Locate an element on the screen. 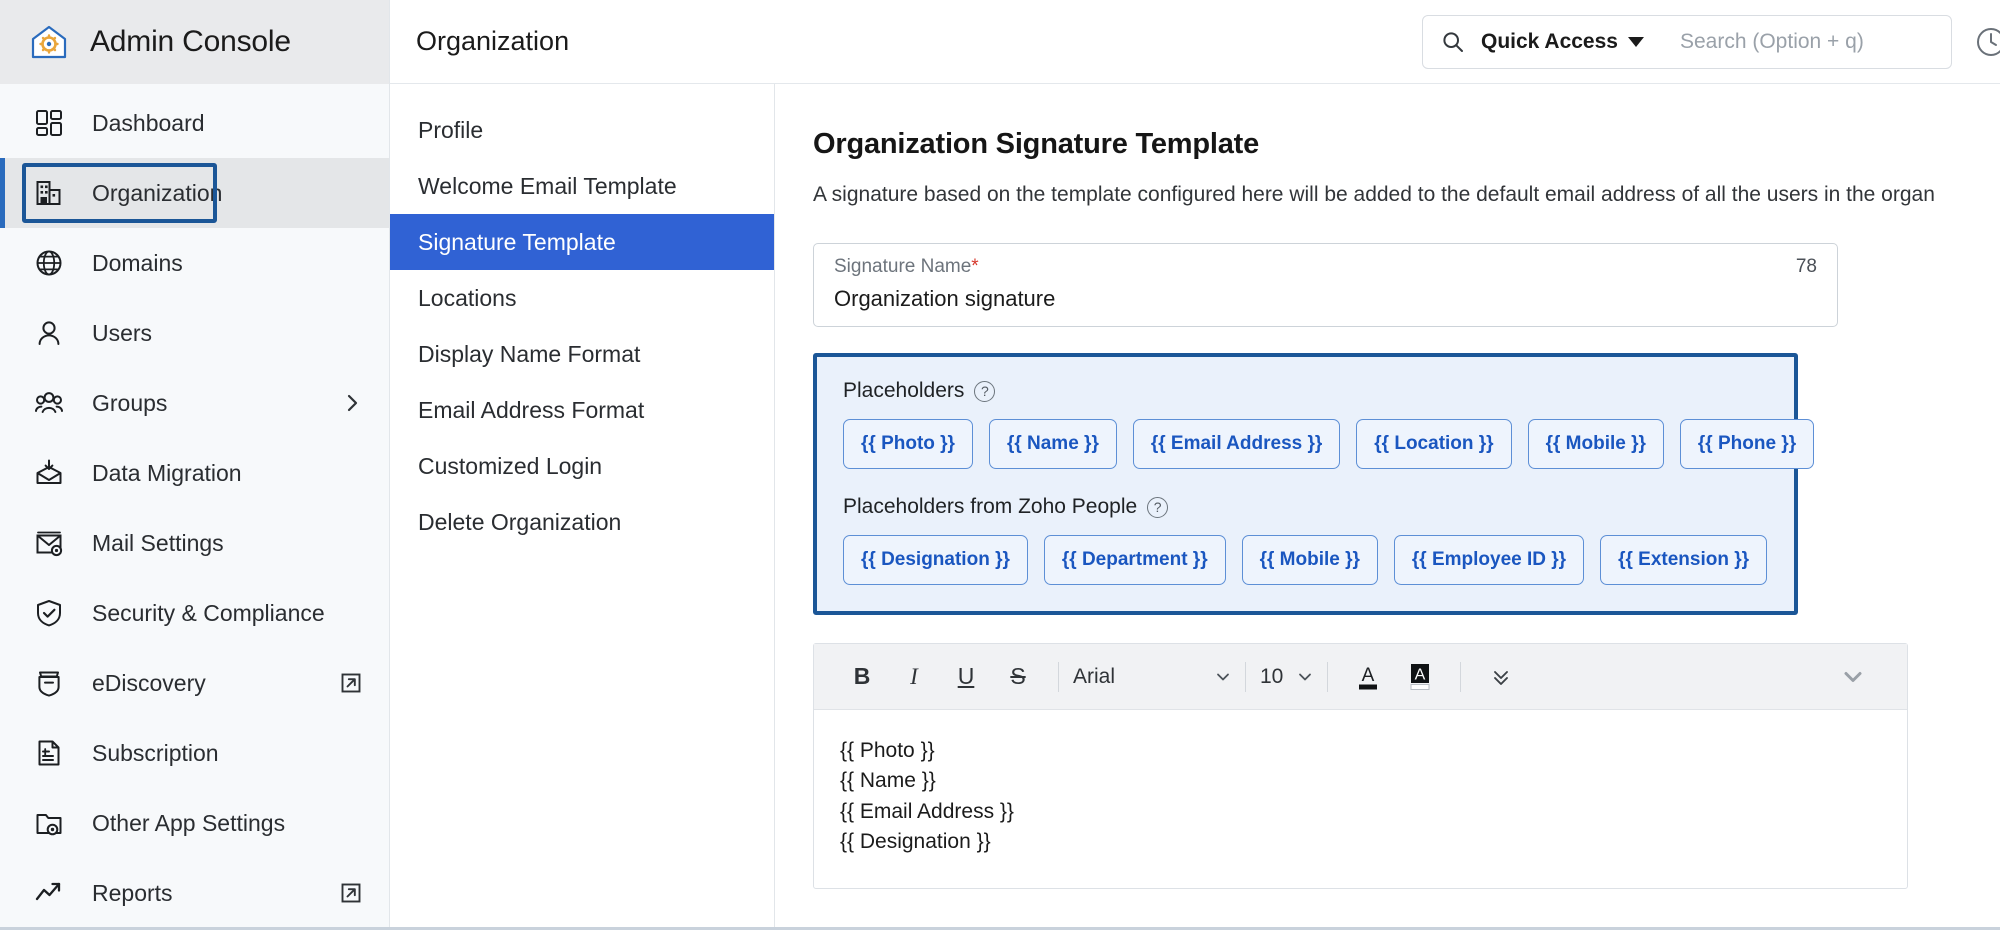 The image size is (2000, 930). subnav-item-label: Locations is located at coordinates (467, 297).